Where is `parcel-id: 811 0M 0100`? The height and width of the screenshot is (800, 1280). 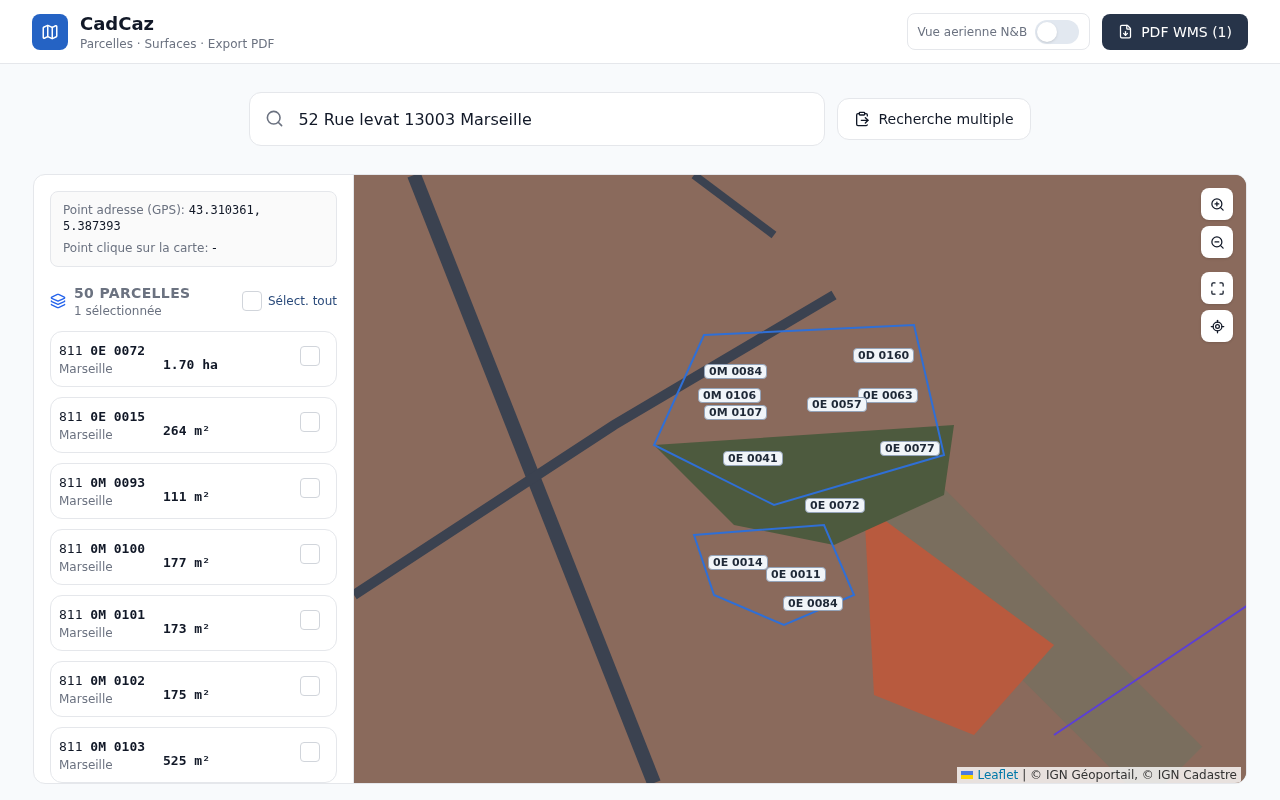 parcel-id: 811 0M 0100 is located at coordinates (103, 549).